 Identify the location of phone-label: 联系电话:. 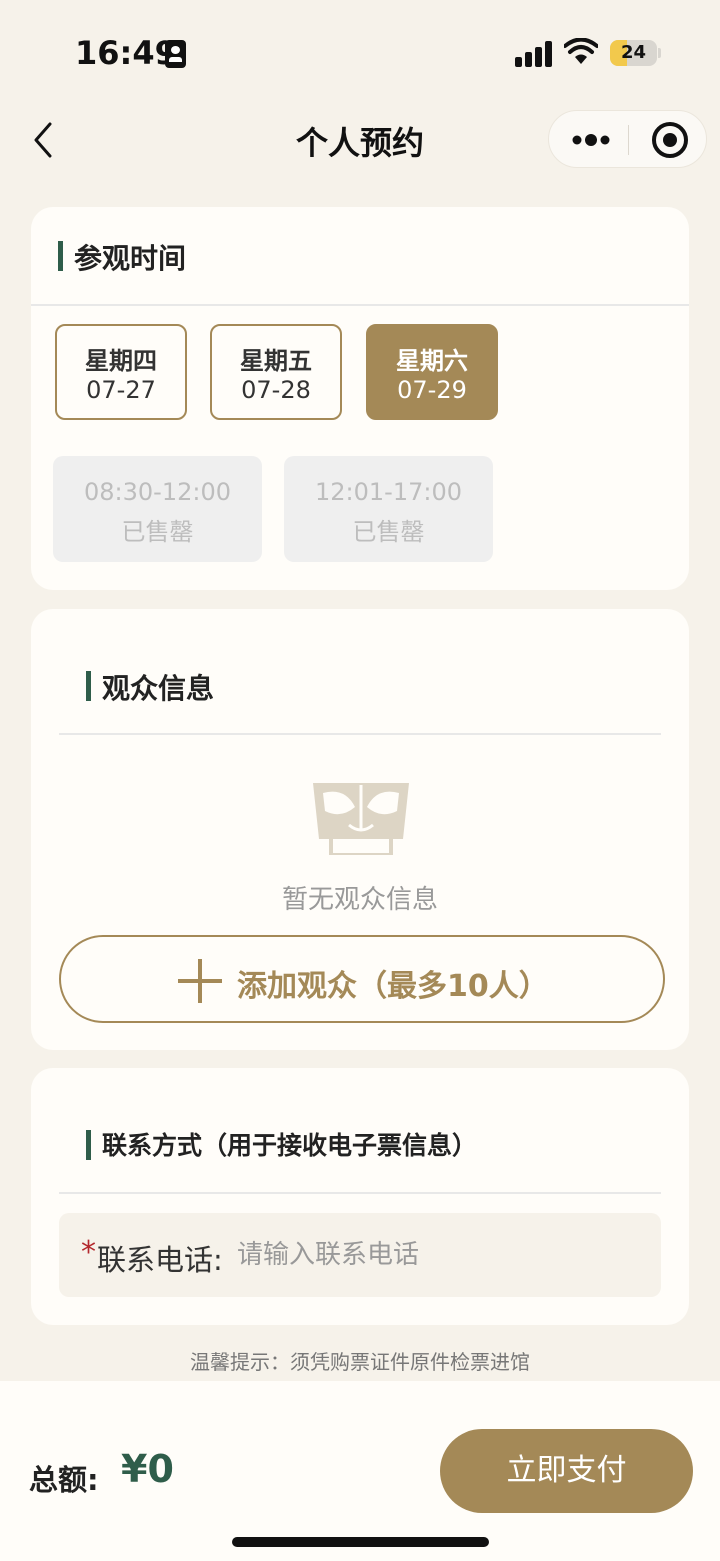
(160, 1260).